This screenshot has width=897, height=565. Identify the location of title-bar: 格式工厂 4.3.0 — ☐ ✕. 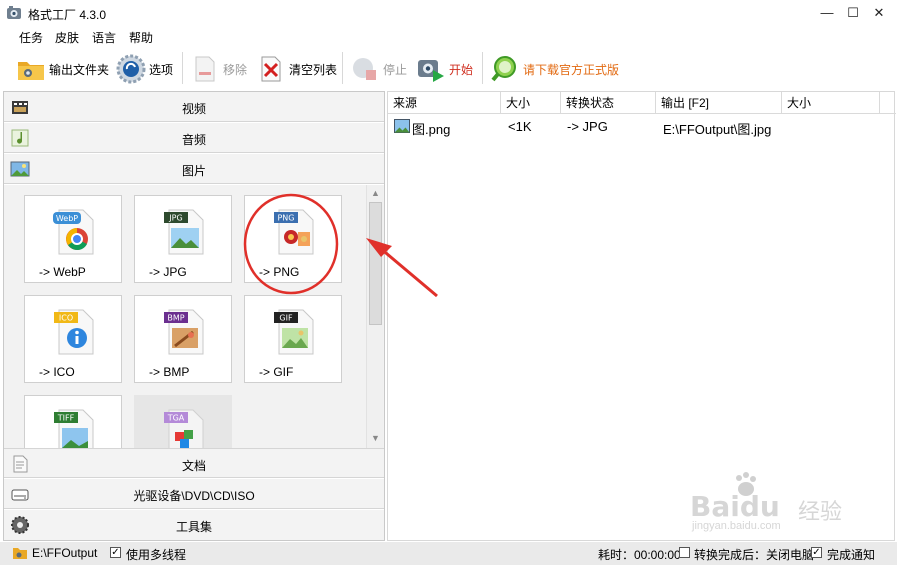
(448, 13).